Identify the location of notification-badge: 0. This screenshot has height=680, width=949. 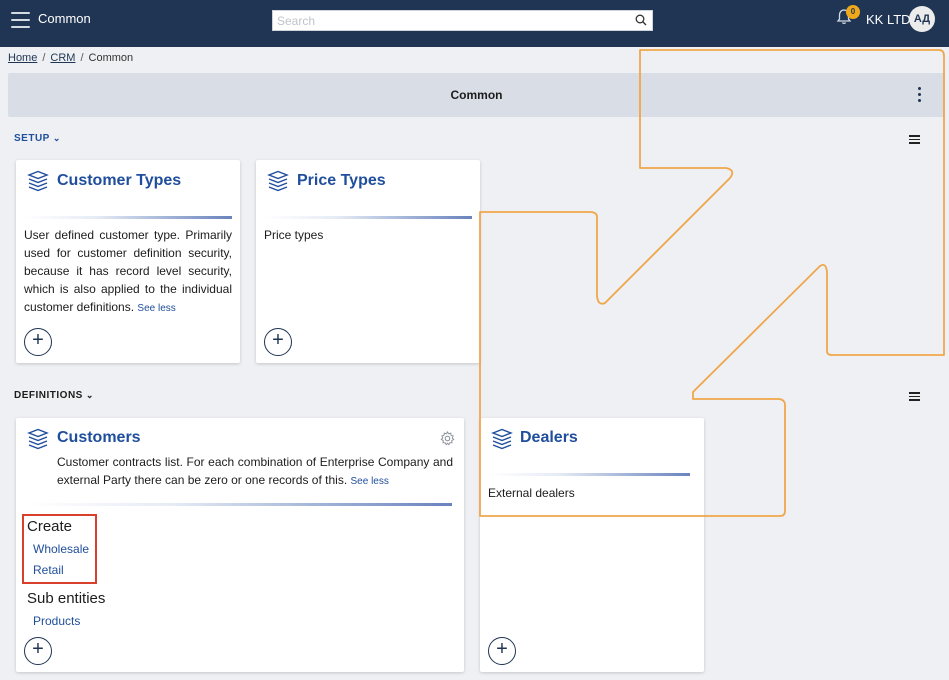
(853, 12).